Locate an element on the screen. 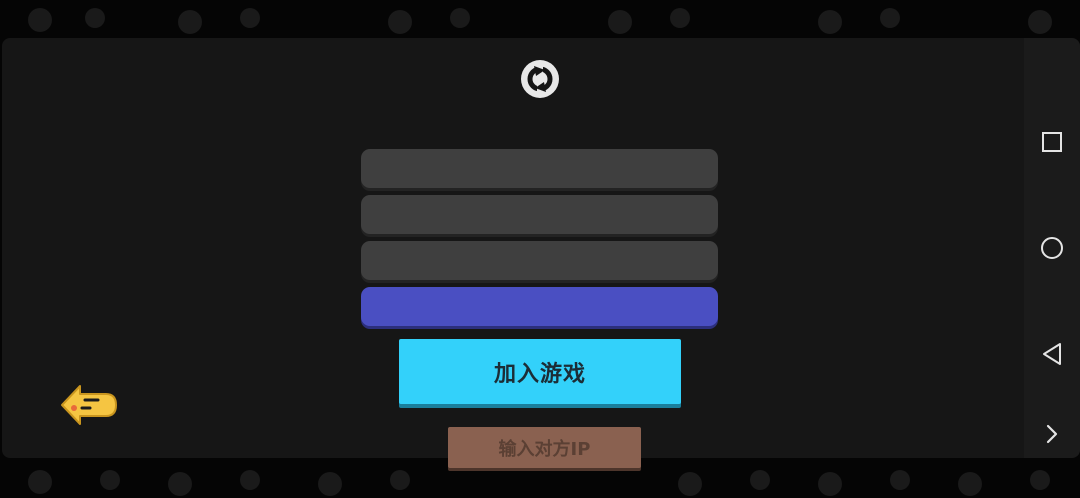 This screenshot has width=1080, height=498. nav-more-button is located at coordinates (1052, 434).